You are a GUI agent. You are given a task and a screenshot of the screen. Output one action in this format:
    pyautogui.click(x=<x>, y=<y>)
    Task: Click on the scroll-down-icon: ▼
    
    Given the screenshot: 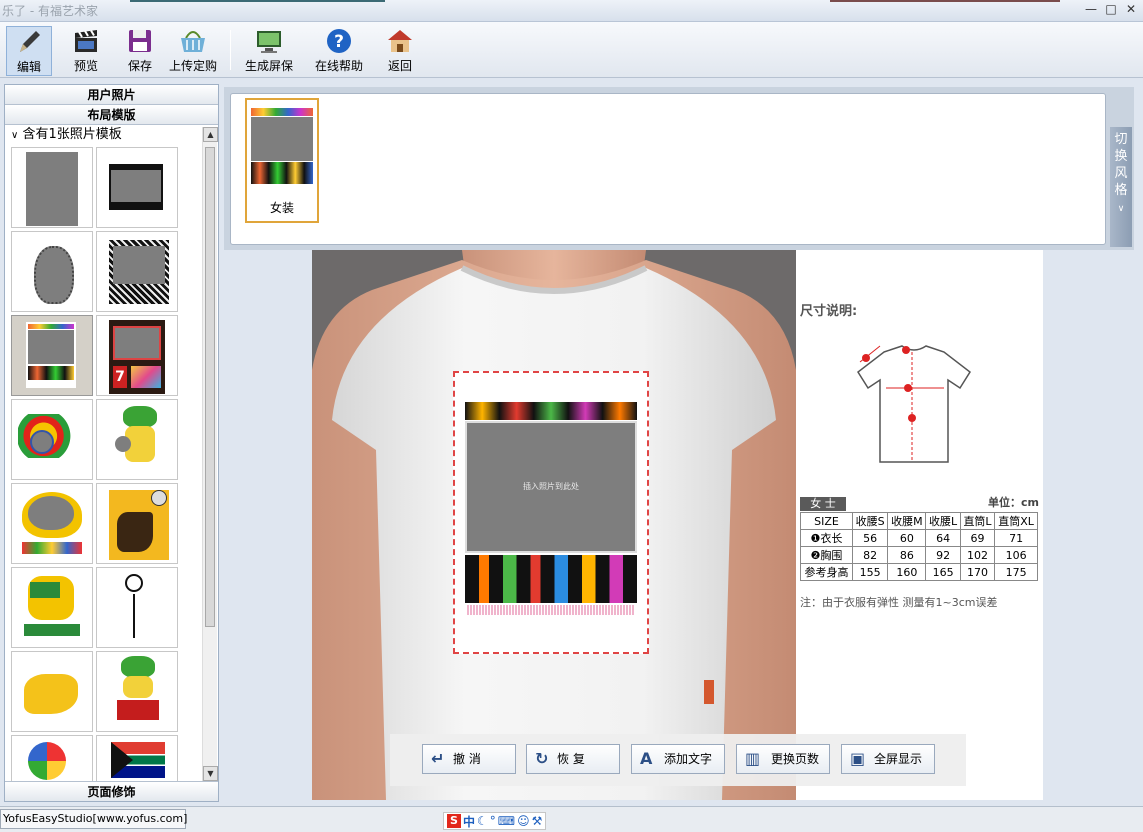 What is the action you would take?
    pyautogui.click(x=210, y=773)
    